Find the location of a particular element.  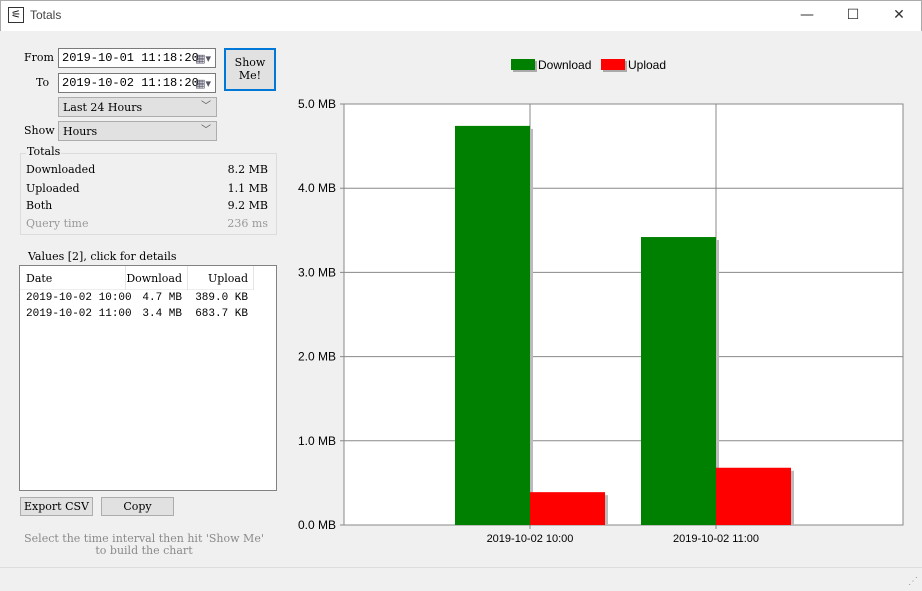

resize-grip-icon: ⋰ is located at coordinates (913, 581).